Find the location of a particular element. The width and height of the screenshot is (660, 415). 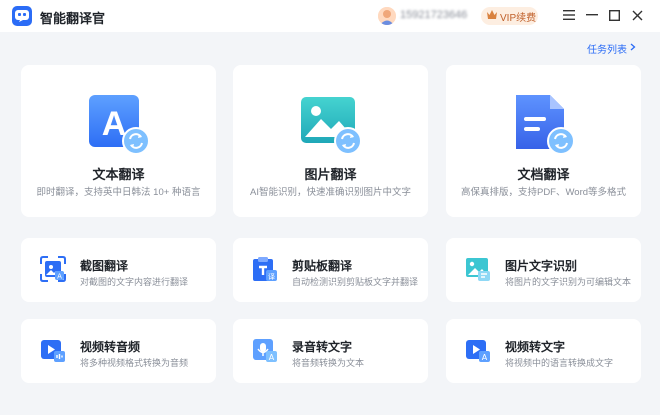

card-description: 将多种视频格式转换为音频 is located at coordinates (134, 363).